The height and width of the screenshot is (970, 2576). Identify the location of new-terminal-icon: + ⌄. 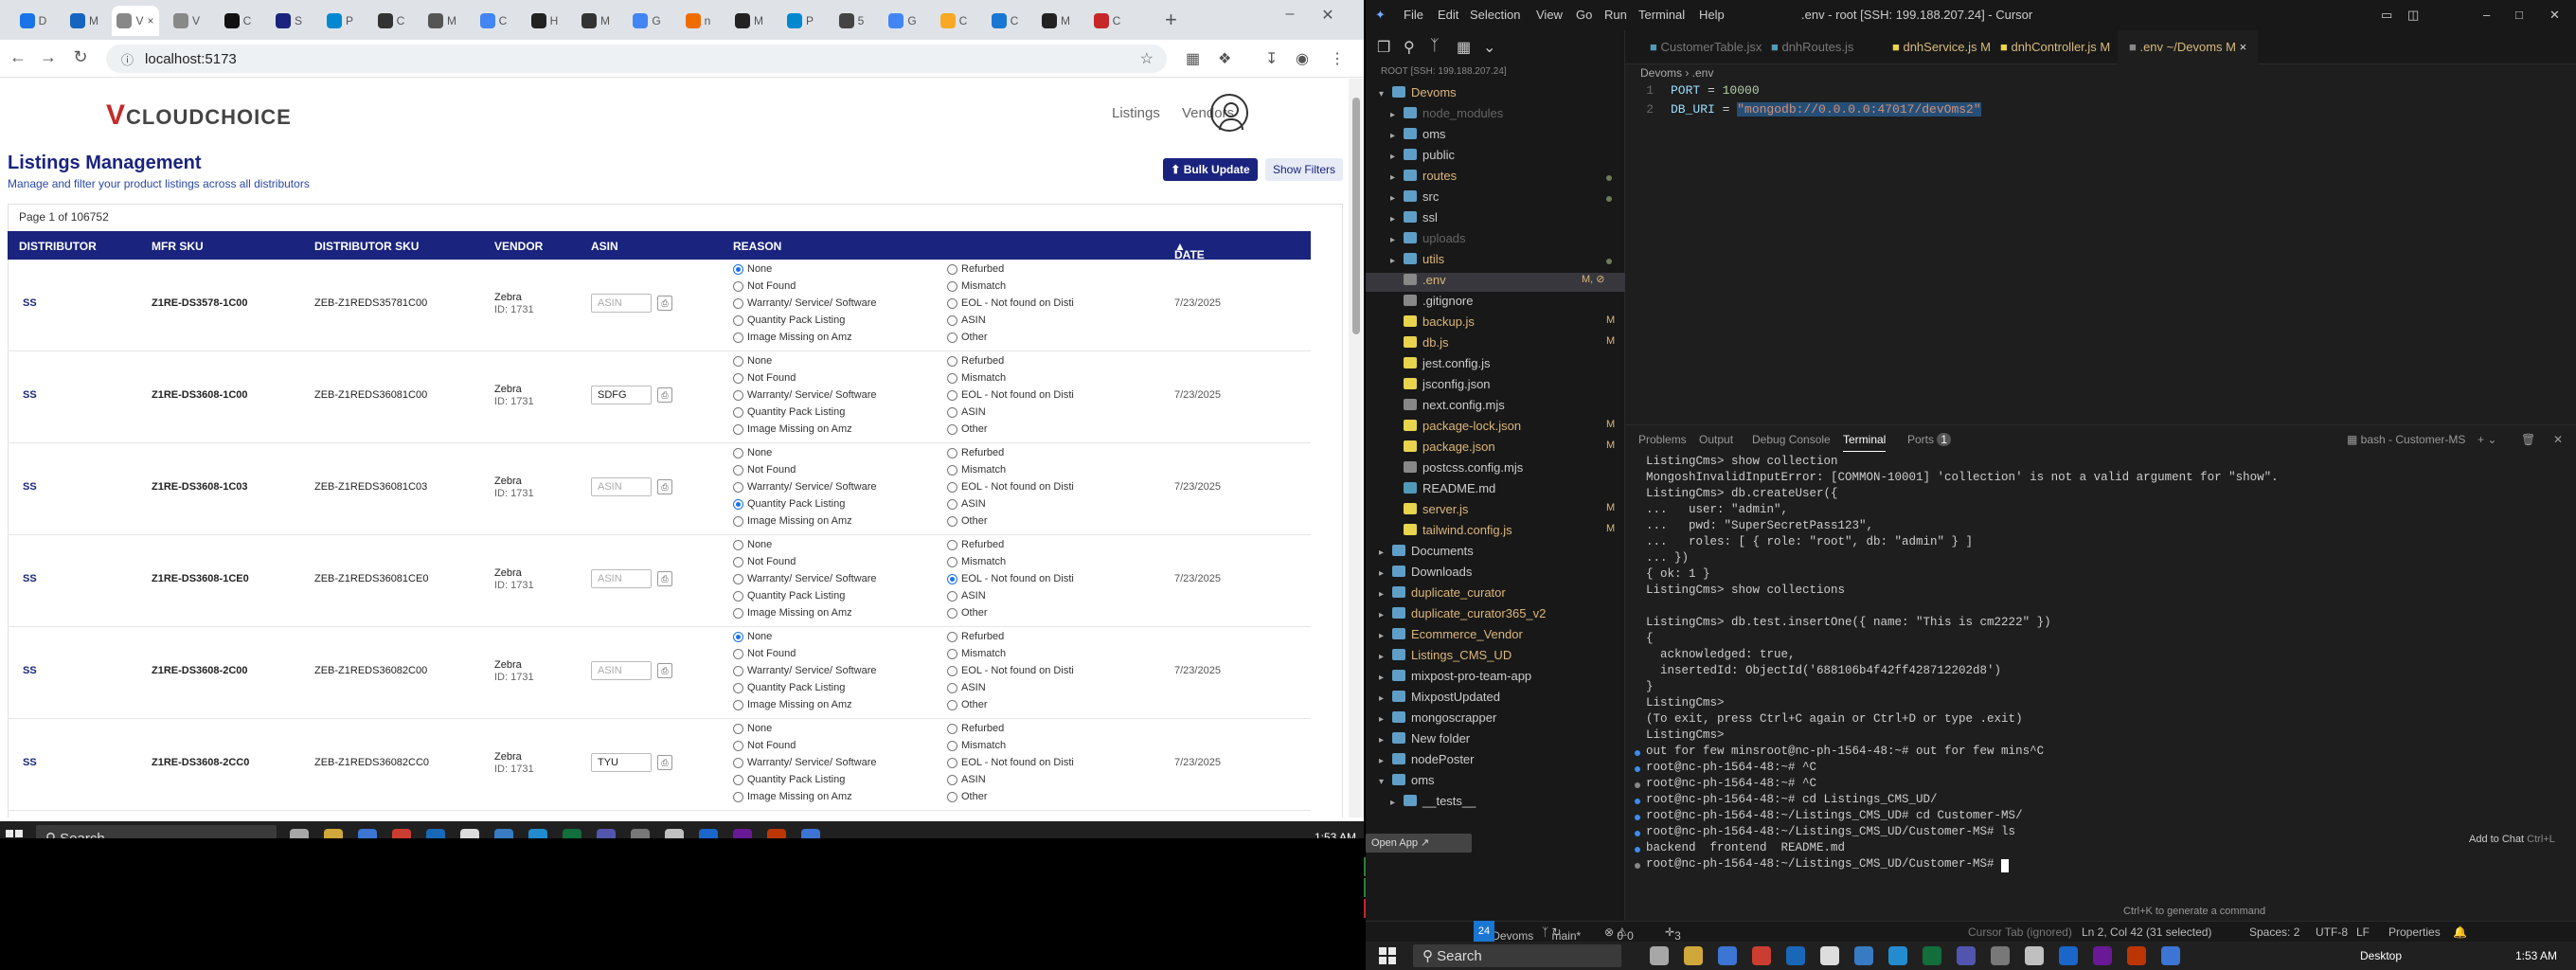
(2487, 439).